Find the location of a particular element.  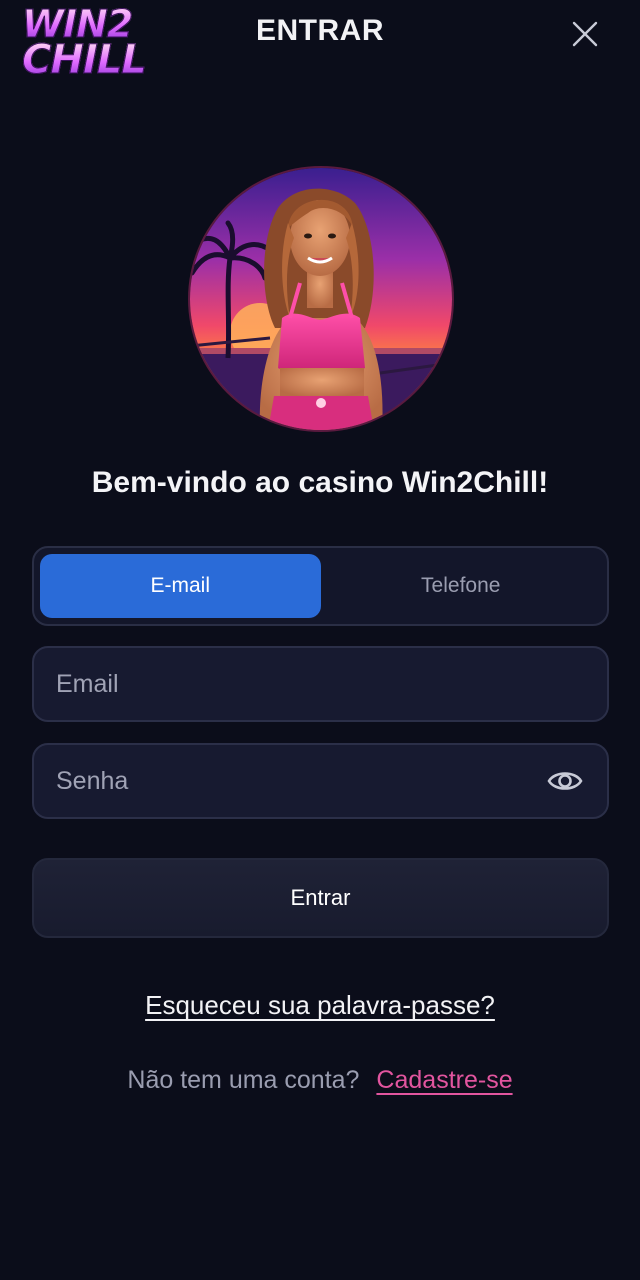

close-button is located at coordinates (585, 34).